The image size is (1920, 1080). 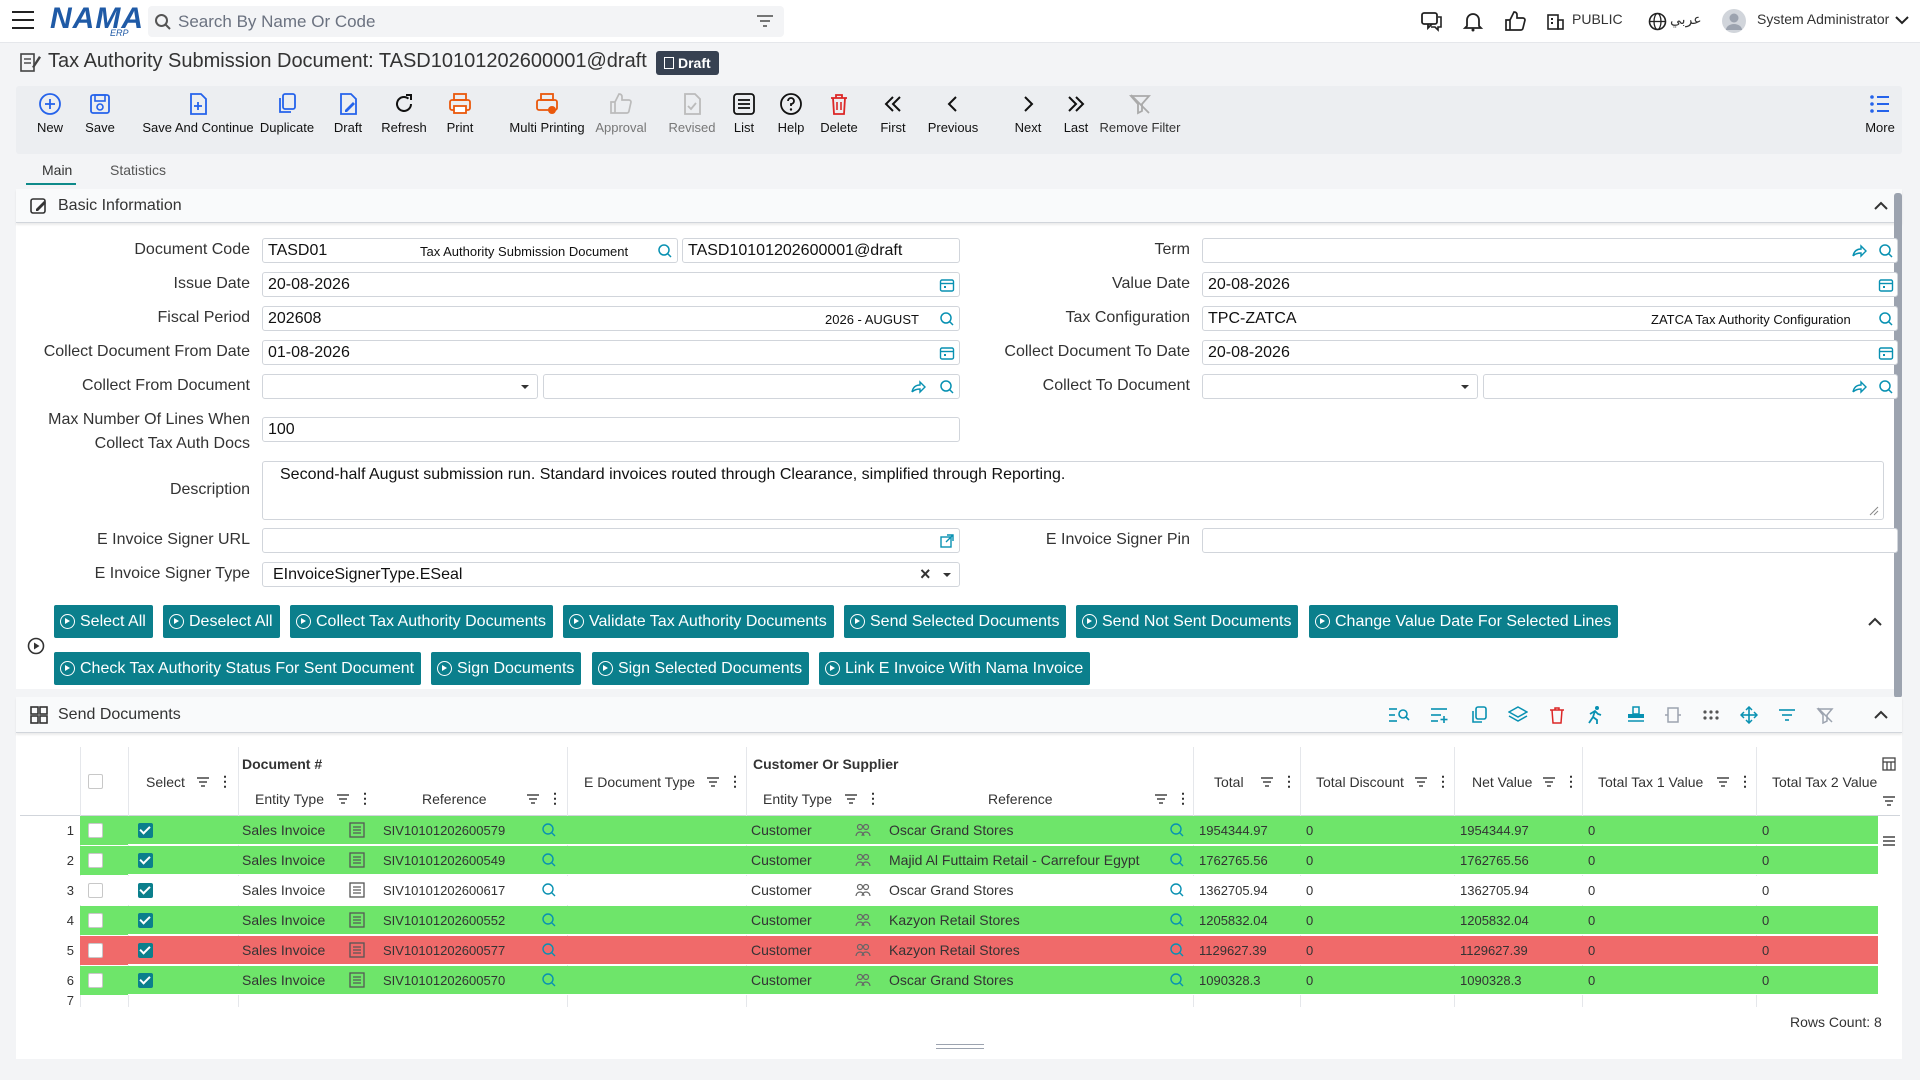 What do you see at coordinates (1874, 511) in the screenshot?
I see `resize-handle-icon` at bounding box center [1874, 511].